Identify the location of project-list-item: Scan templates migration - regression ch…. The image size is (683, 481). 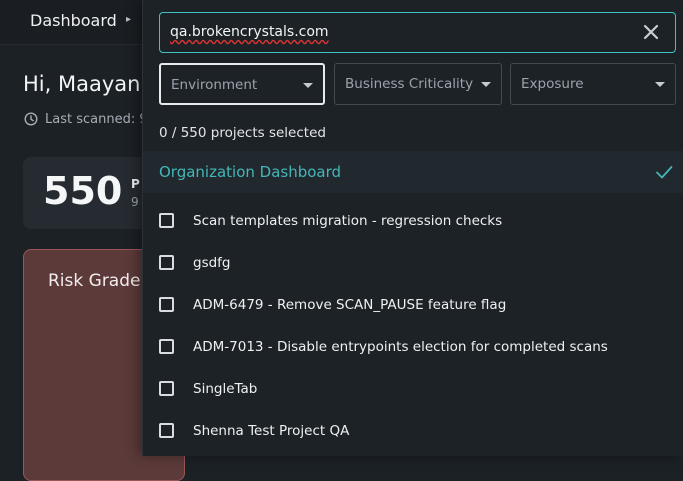
(413, 221).